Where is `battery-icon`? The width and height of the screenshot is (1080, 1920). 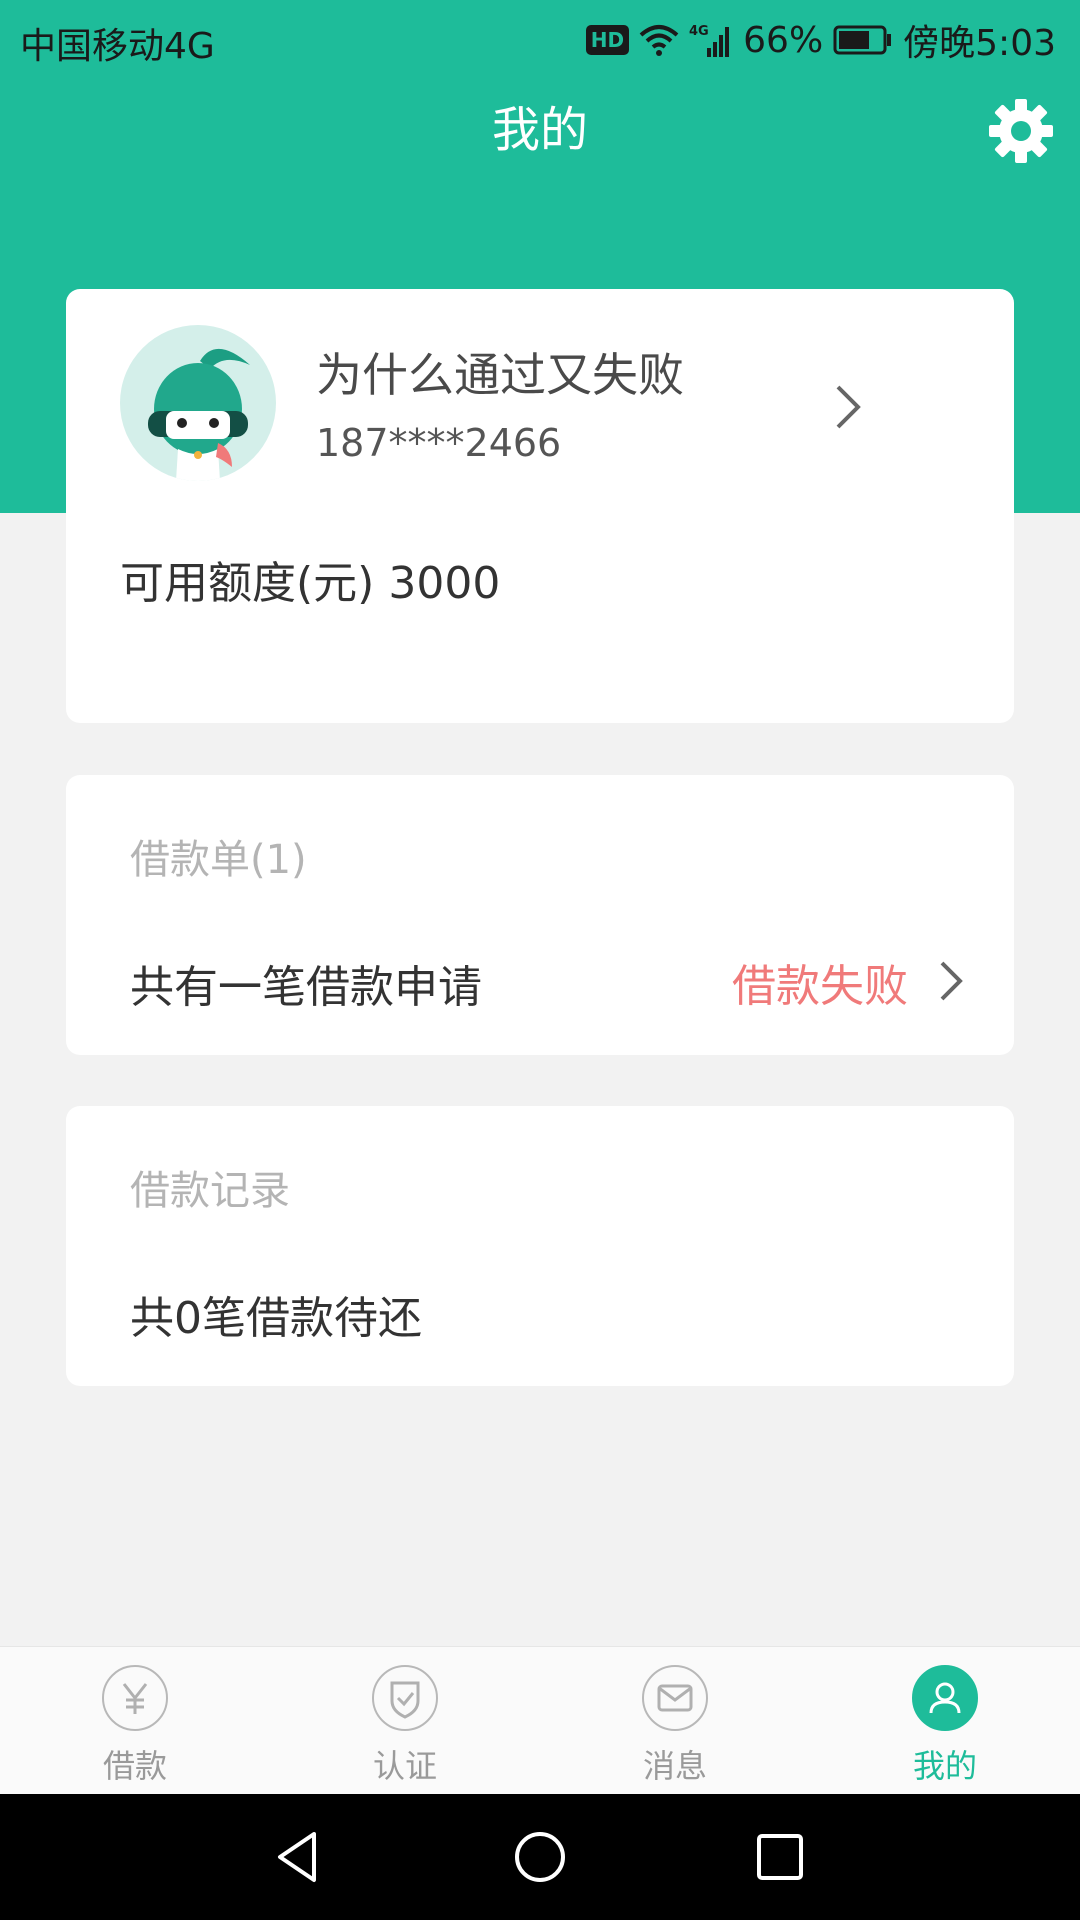
battery-icon is located at coordinates (862, 40).